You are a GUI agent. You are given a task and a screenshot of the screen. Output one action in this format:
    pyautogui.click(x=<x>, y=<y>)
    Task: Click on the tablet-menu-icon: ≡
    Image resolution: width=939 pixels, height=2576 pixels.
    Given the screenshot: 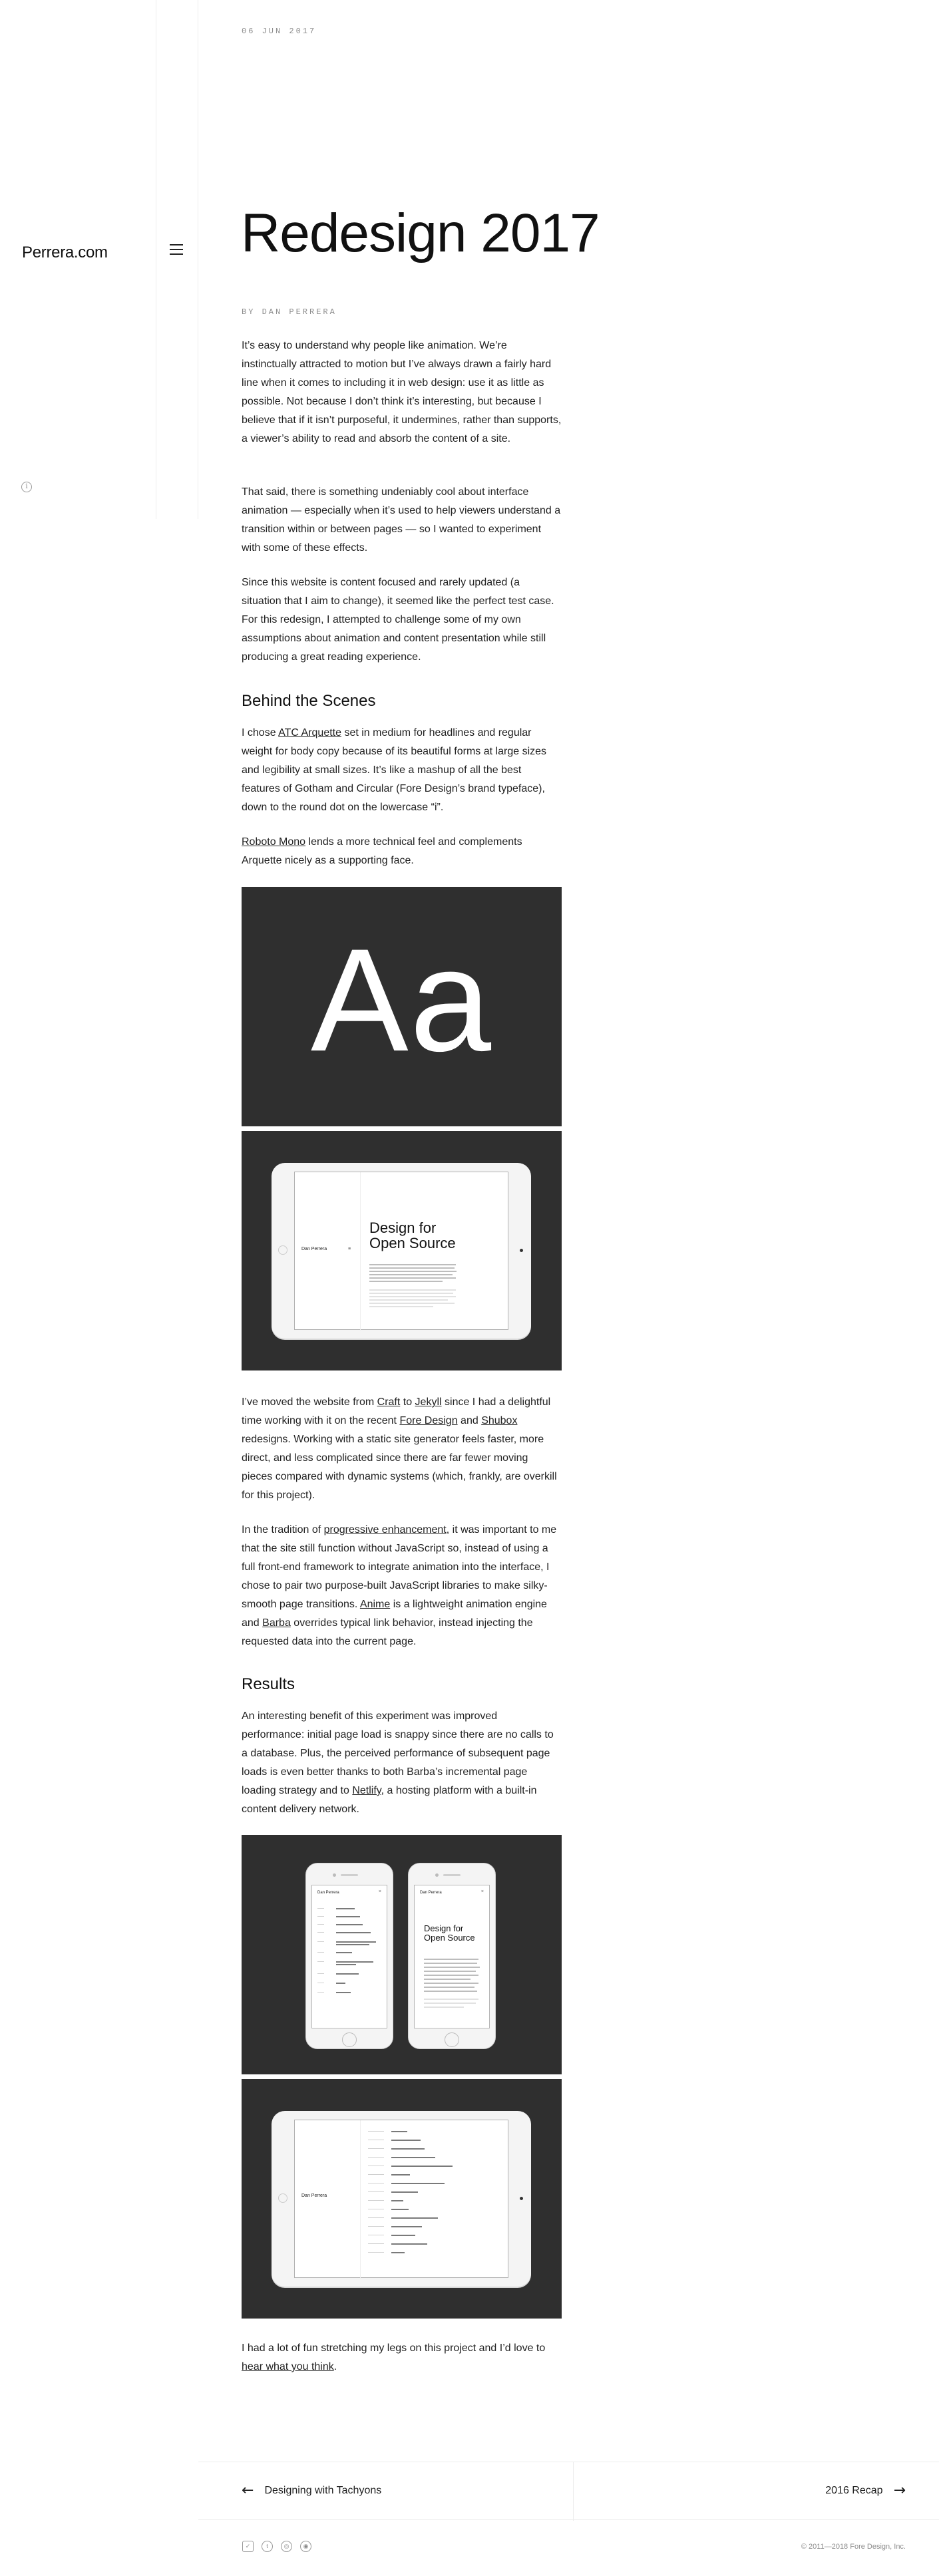 What is the action you would take?
    pyautogui.click(x=349, y=1249)
    